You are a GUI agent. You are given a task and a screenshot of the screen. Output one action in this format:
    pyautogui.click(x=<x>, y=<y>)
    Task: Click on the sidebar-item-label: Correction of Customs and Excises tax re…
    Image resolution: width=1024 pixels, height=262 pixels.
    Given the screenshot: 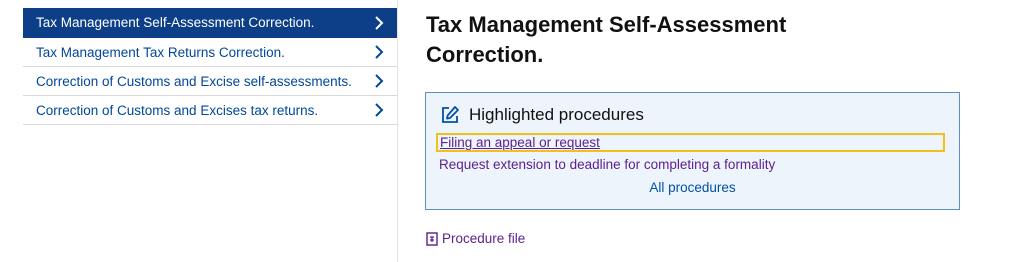 What is the action you would take?
    pyautogui.click(x=177, y=110)
    